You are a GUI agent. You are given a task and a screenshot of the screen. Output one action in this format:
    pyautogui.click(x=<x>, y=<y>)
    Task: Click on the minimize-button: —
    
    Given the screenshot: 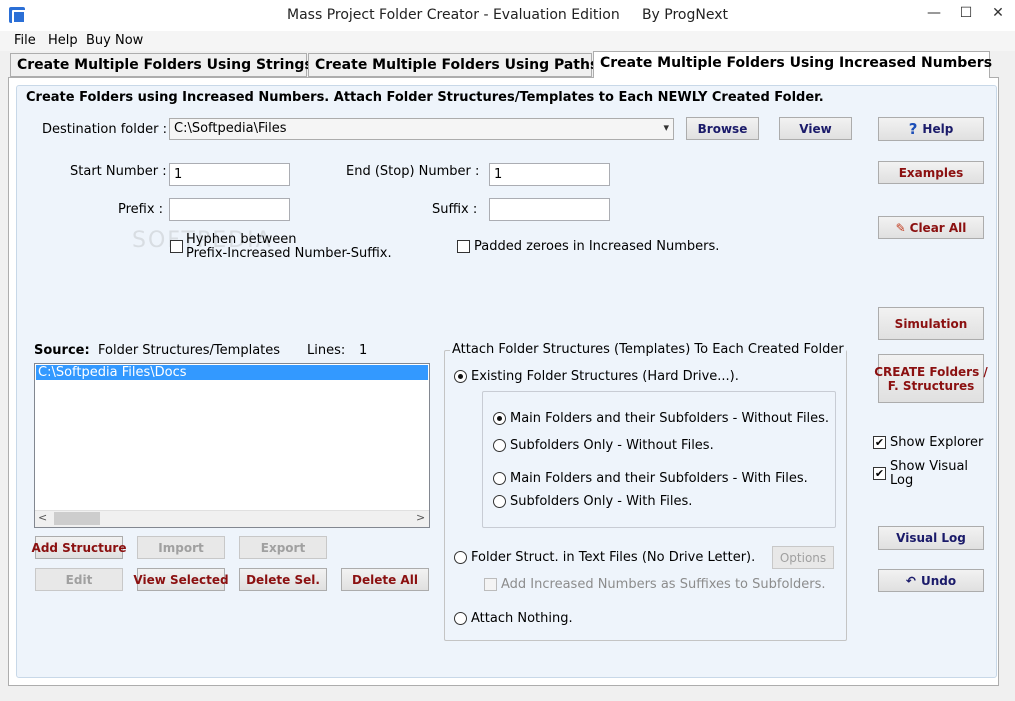 What is the action you would take?
    pyautogui.click(x=934, y=13)
    